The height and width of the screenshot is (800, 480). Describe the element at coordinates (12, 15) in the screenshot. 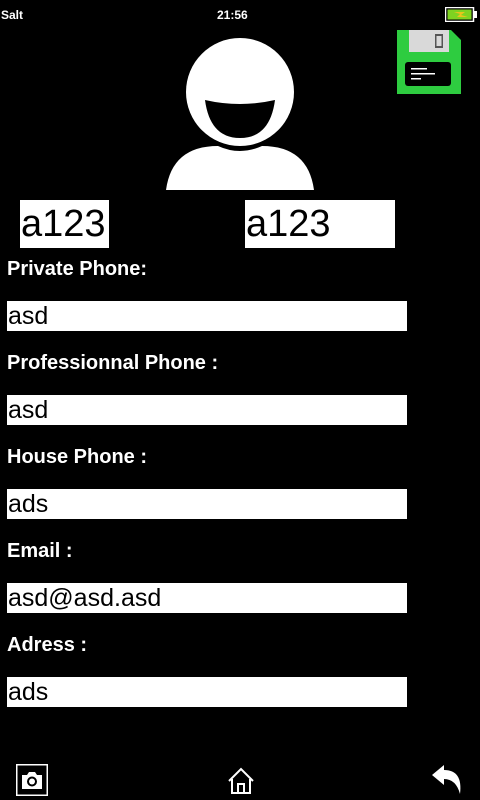

I see `carrier-name: Salt` at that location.